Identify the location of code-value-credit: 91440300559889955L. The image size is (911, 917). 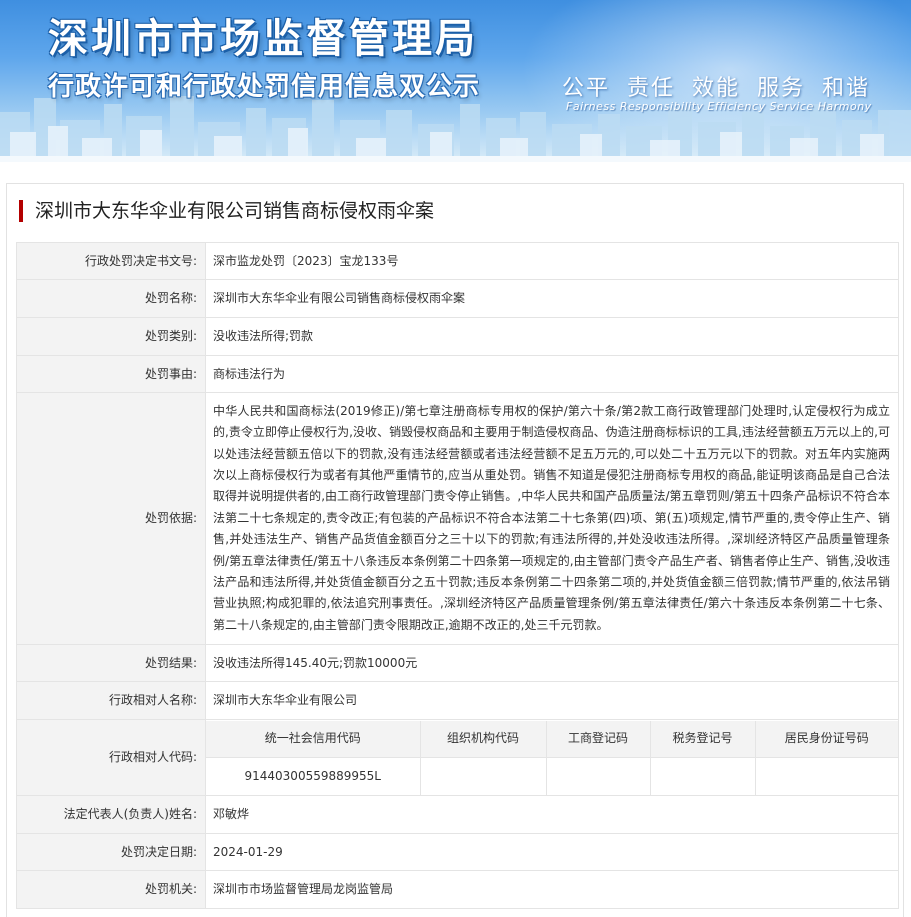
(313, 776).